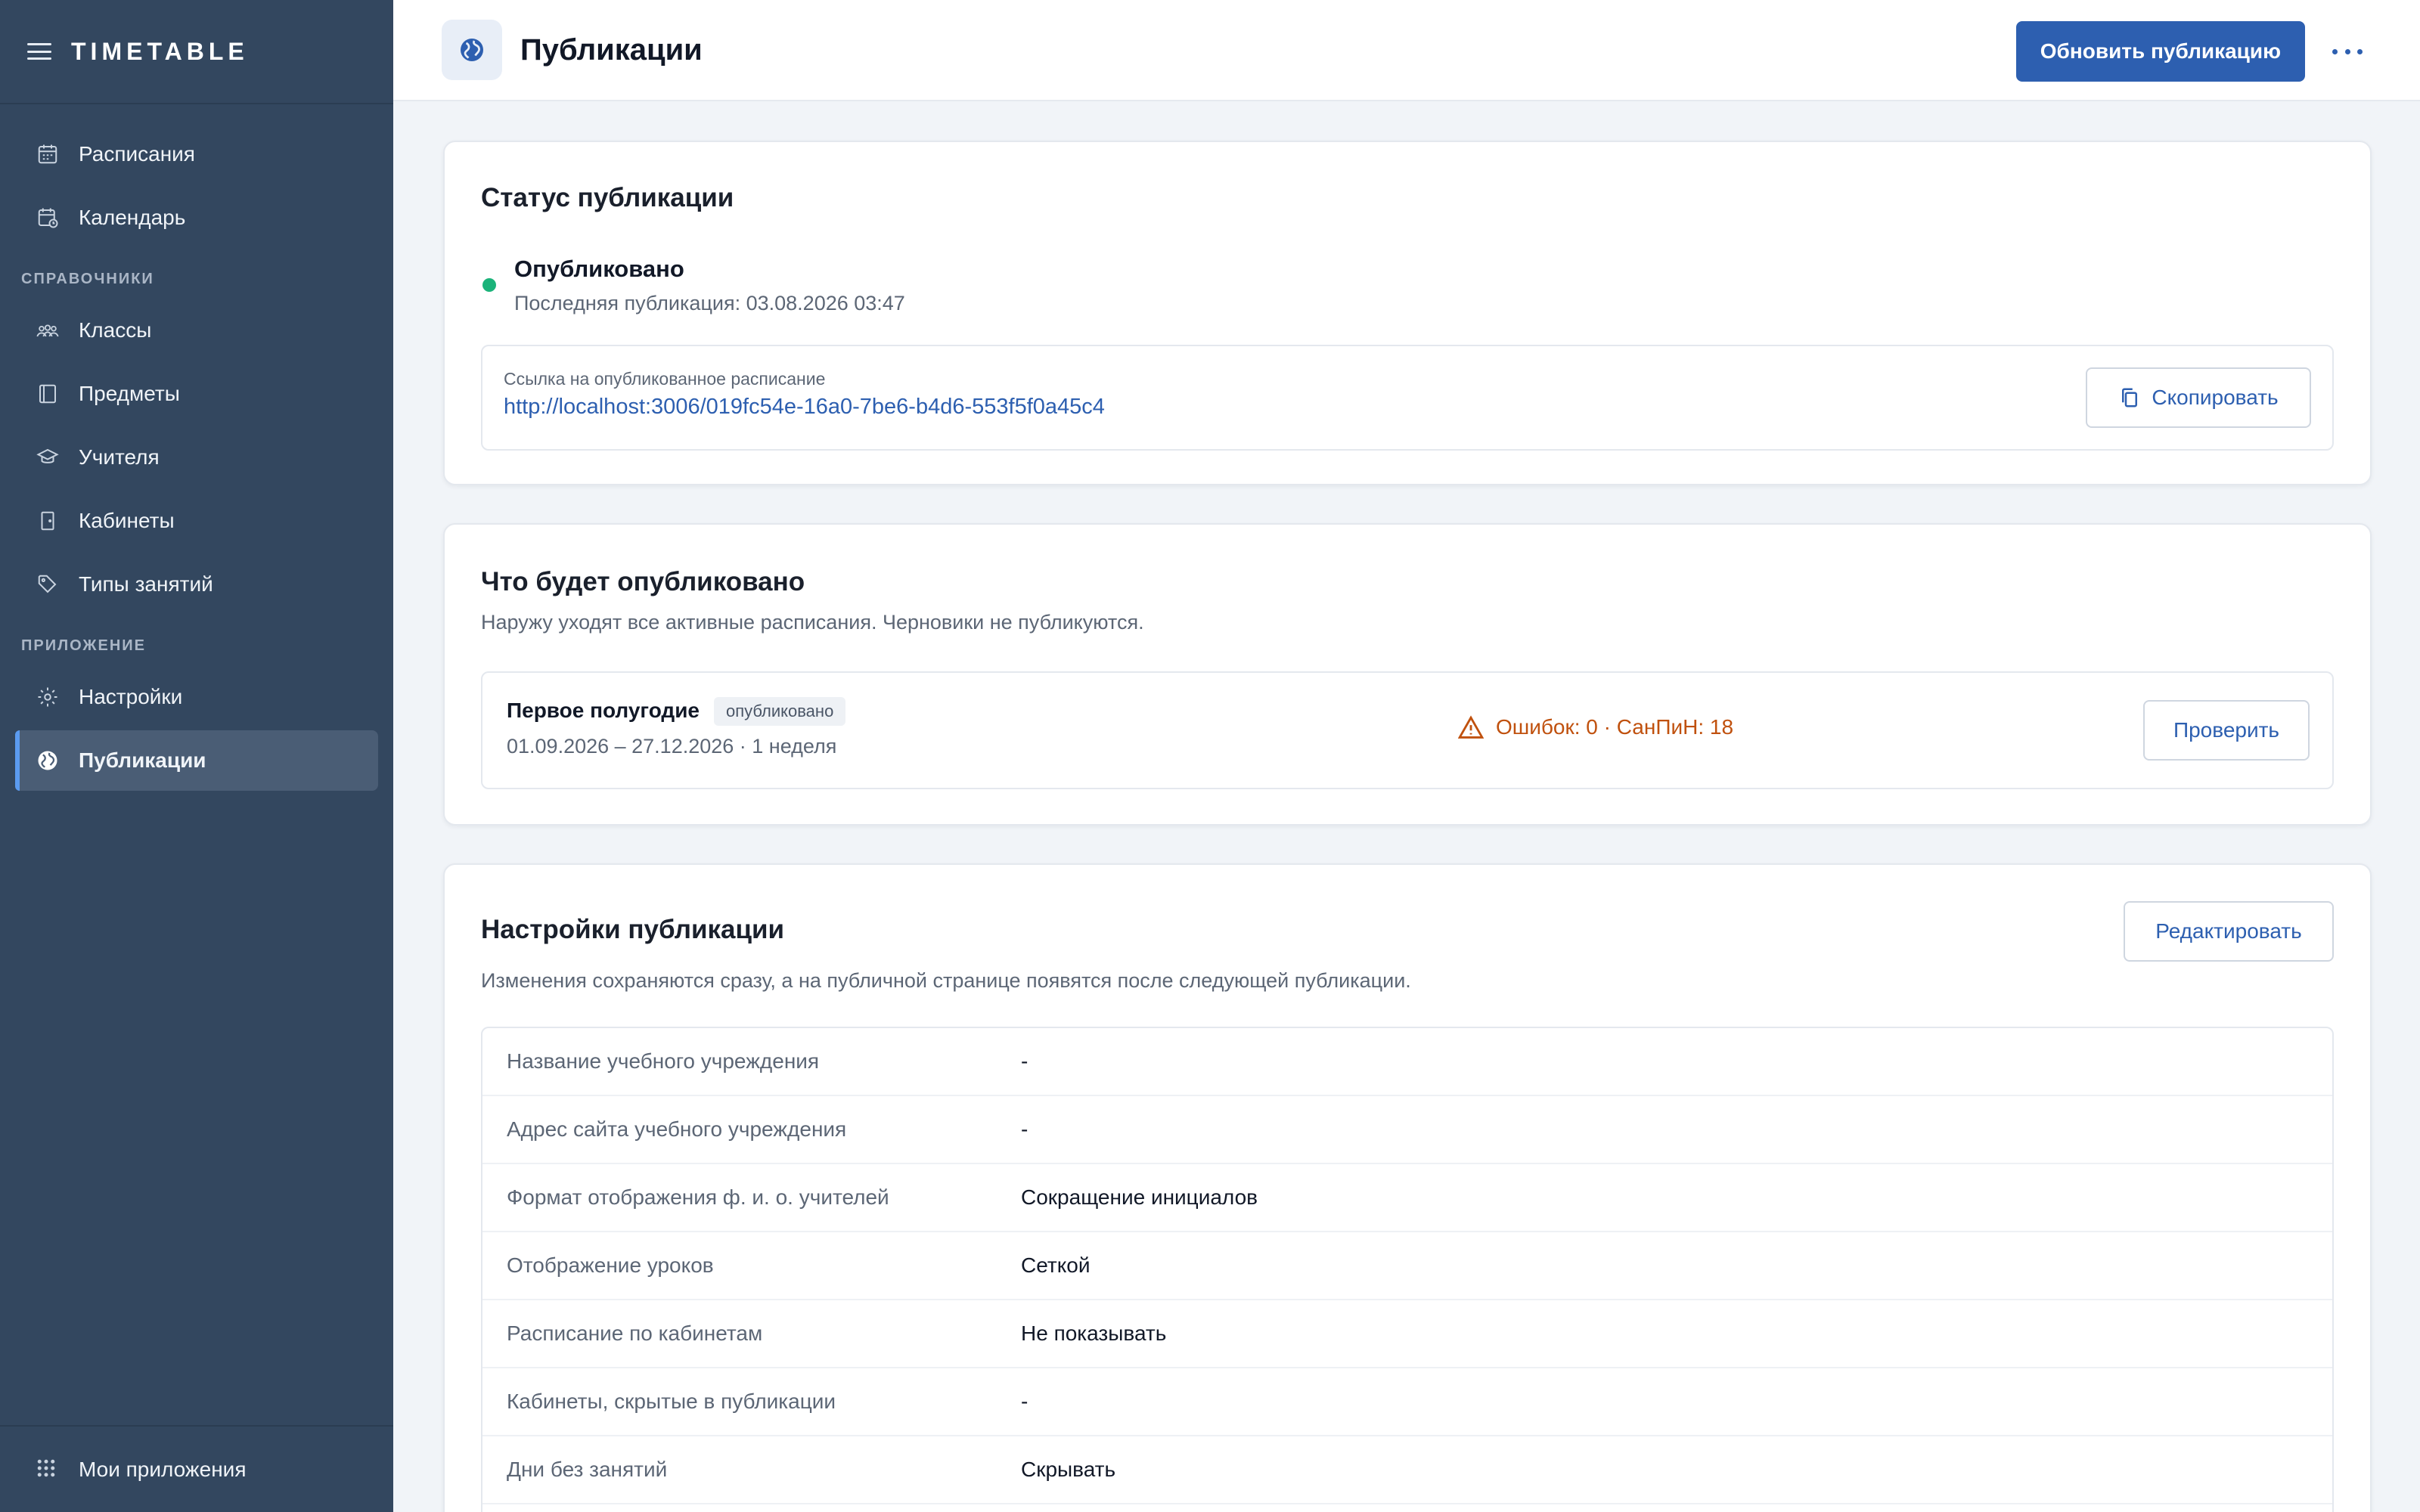  I want to click on sidebar-item-label: Учителя, so click(119, 457).